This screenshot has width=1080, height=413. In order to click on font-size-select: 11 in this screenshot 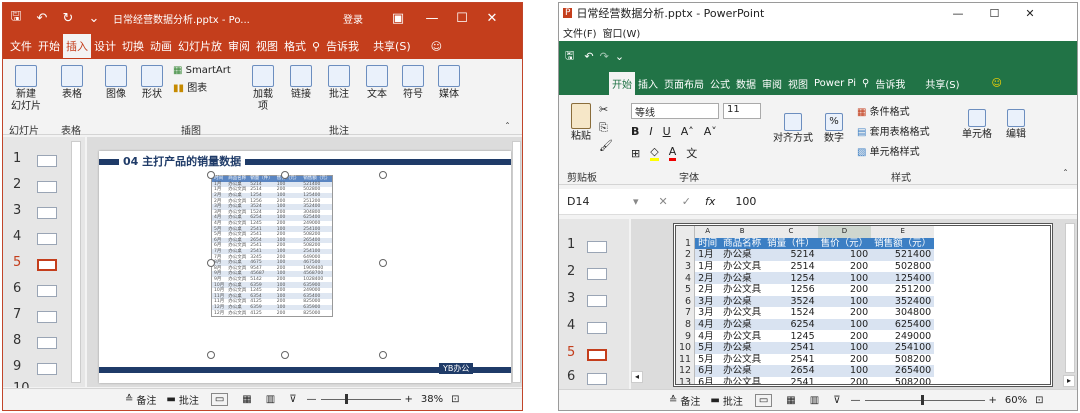, I will do `click(742, 111)`.